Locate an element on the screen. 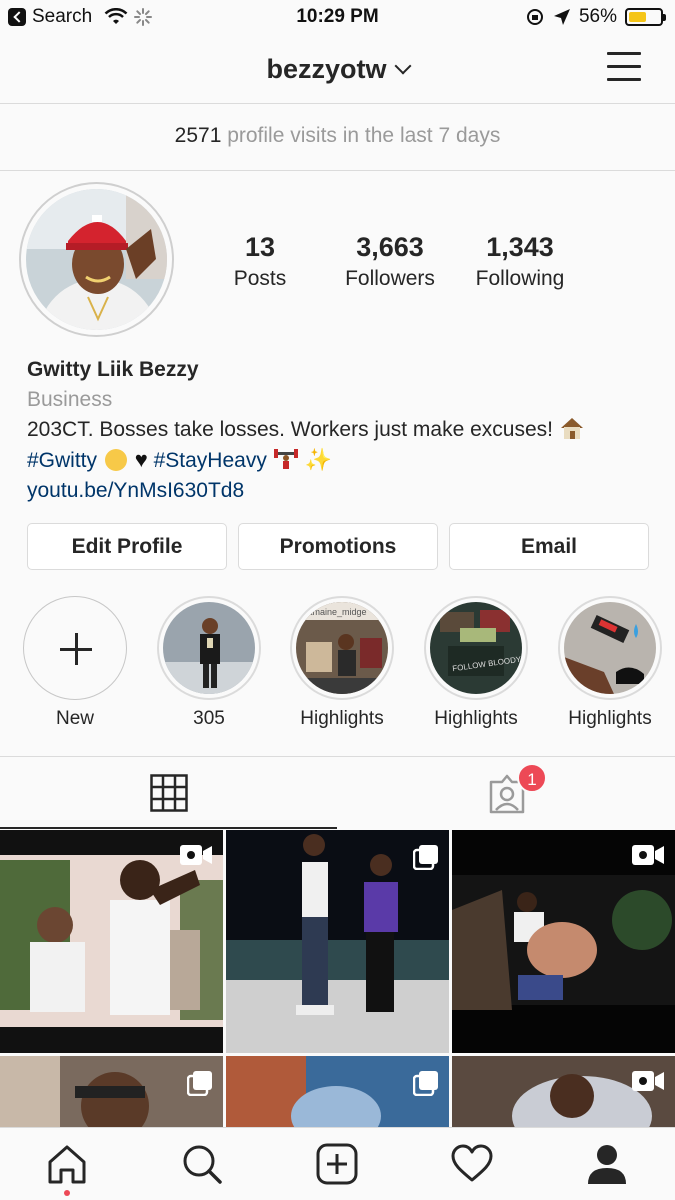 Image resolution: width=675 pixels, height=1200 pixels. stat-following: 1,343 Following is located at coordinates (520, 261).